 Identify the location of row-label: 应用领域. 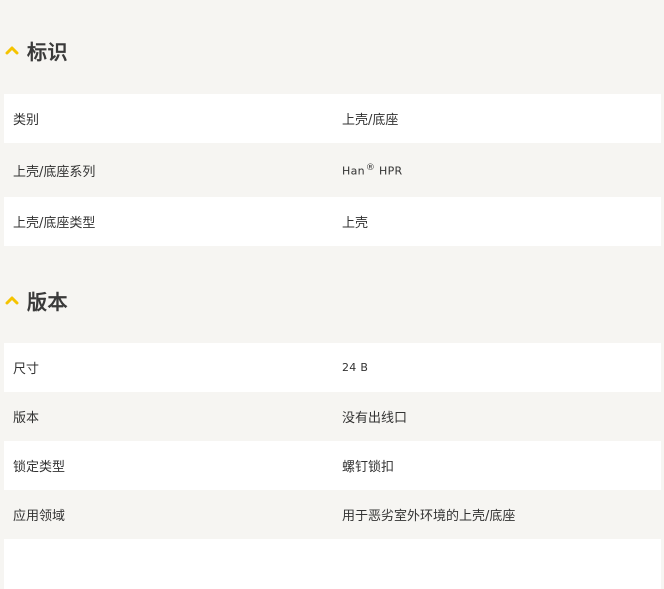
(39, 516).